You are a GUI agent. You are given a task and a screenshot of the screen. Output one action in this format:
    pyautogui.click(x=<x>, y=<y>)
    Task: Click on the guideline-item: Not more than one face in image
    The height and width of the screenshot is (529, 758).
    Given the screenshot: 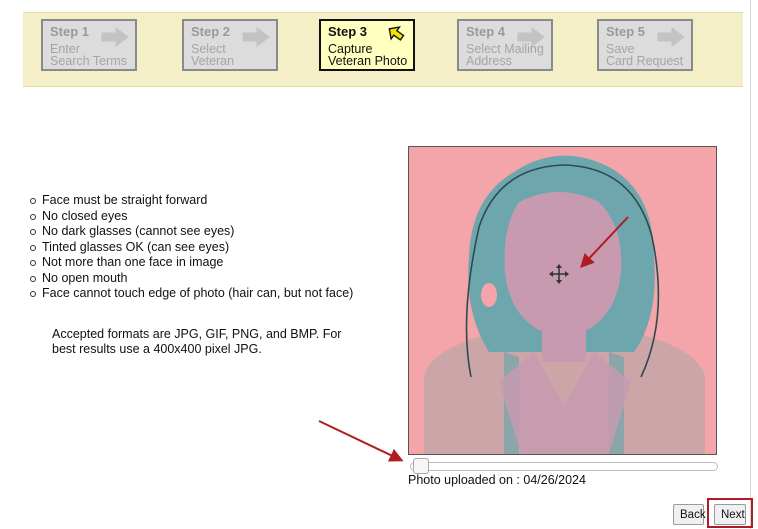 What is the action you would take?
    pyautogui.click(x=190, y=263)
    